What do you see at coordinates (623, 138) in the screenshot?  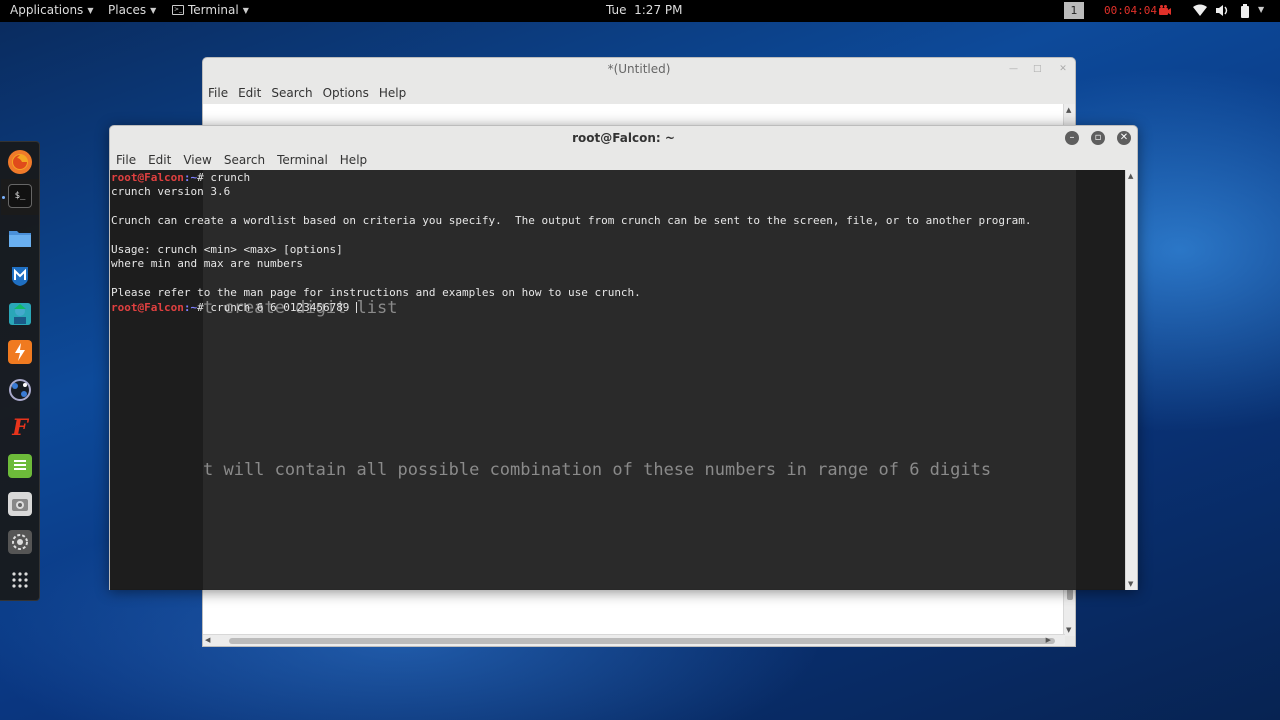 I see `window-title: root@Falcon: ~` at bounding box center [623, 138].